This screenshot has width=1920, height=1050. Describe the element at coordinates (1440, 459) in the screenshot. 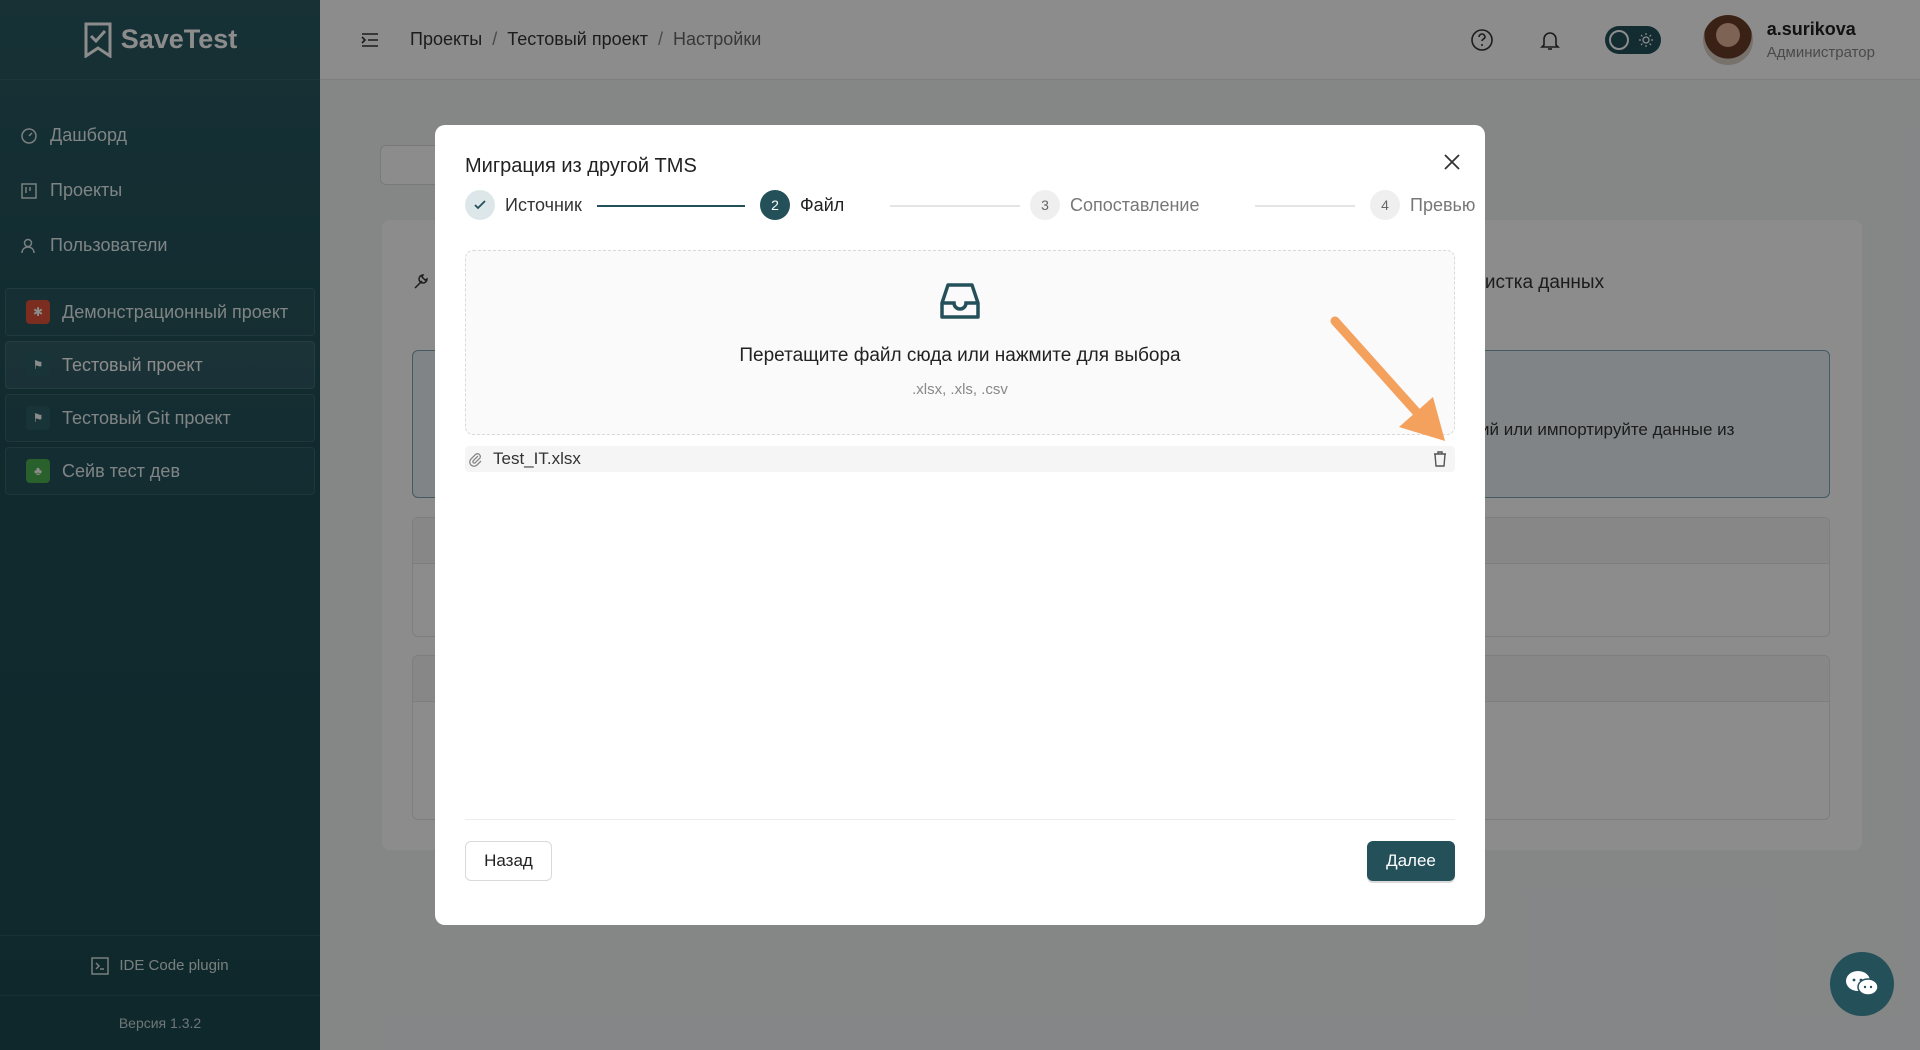

I see `delete-icon` at that location.